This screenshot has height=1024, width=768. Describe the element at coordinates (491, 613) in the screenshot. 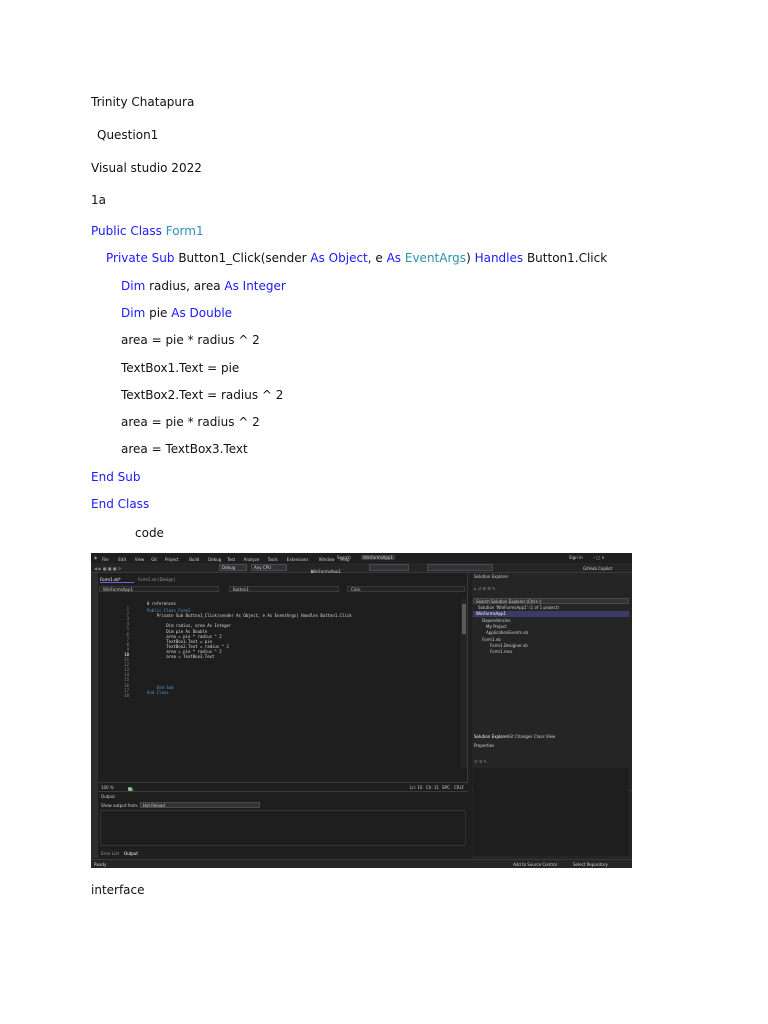

I see `tree-item: WinFormsApp1` at that location.